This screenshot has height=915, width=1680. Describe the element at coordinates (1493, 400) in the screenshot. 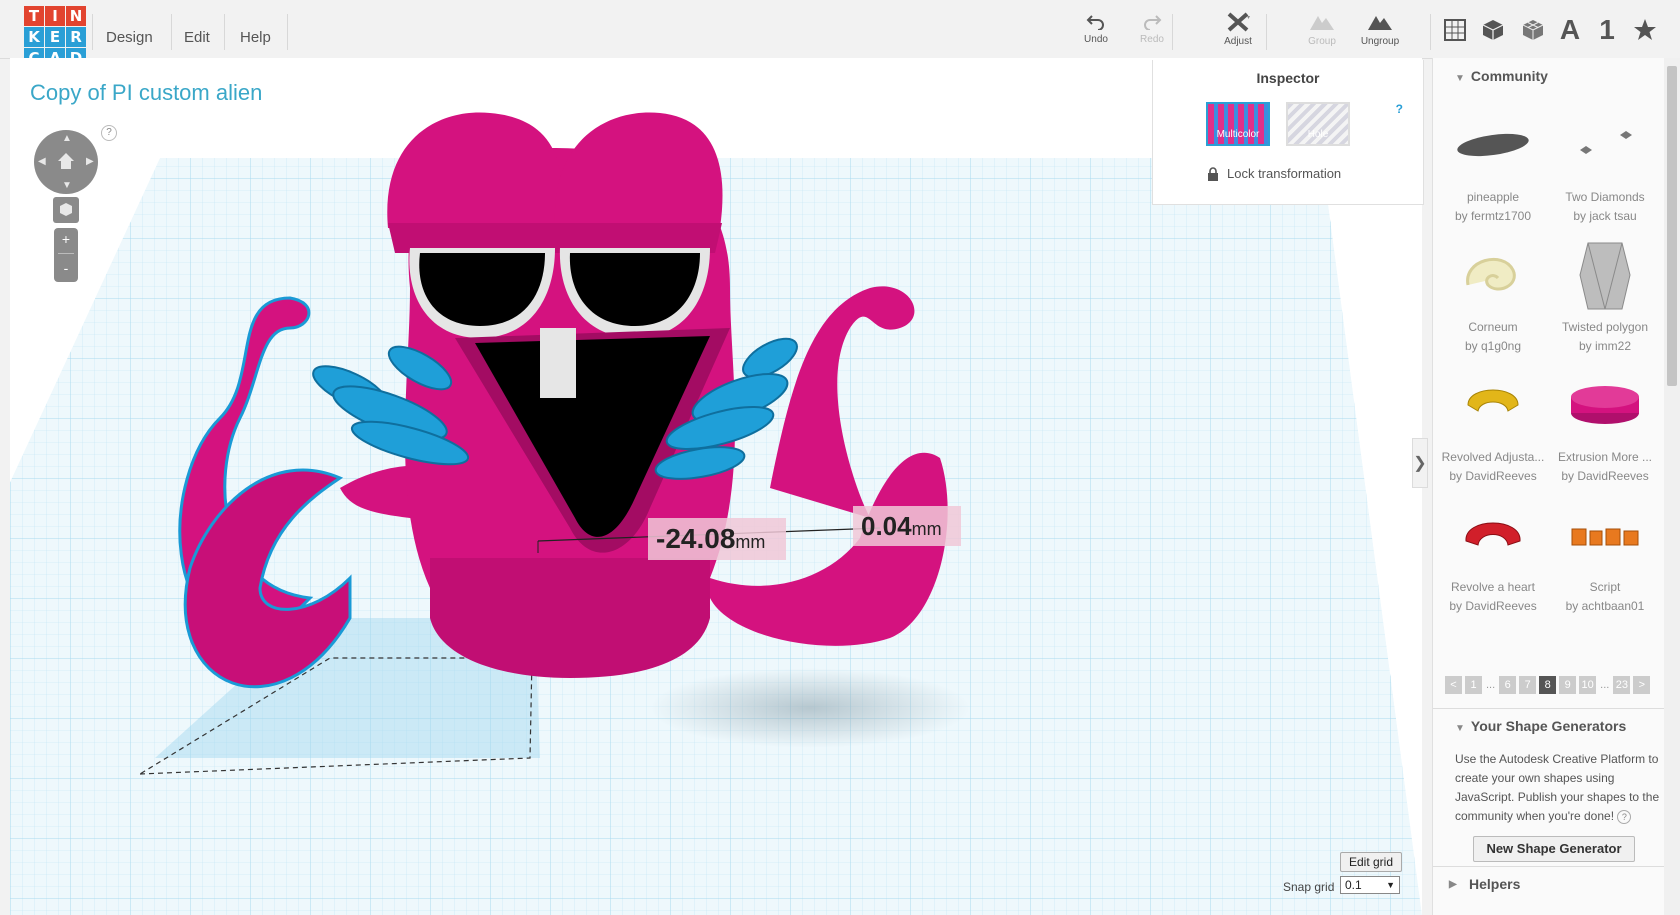

I see `revolved-adjustable-thumbnail` at that location.